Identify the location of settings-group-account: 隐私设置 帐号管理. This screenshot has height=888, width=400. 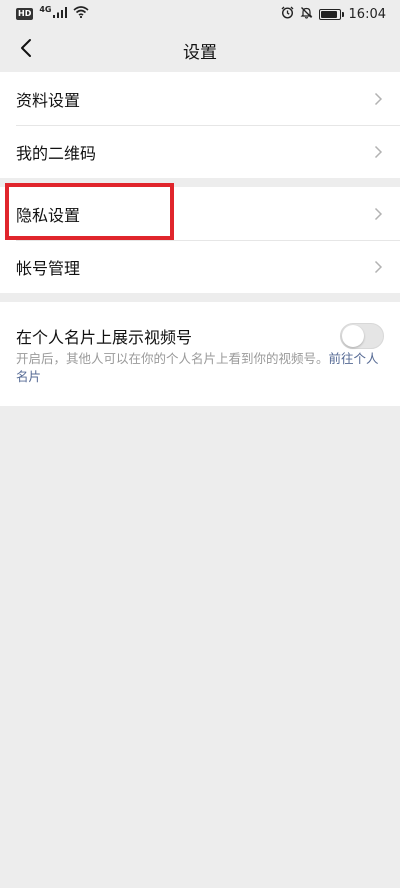
(200, 240).